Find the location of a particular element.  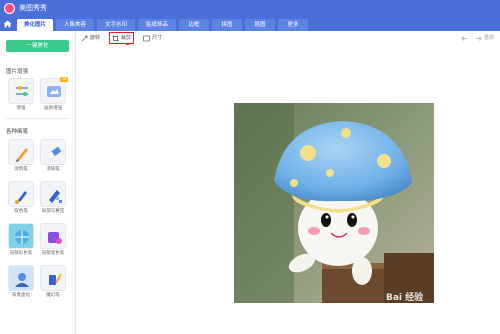

tool-label: 画质增强 is located at coordinates (53, 108).